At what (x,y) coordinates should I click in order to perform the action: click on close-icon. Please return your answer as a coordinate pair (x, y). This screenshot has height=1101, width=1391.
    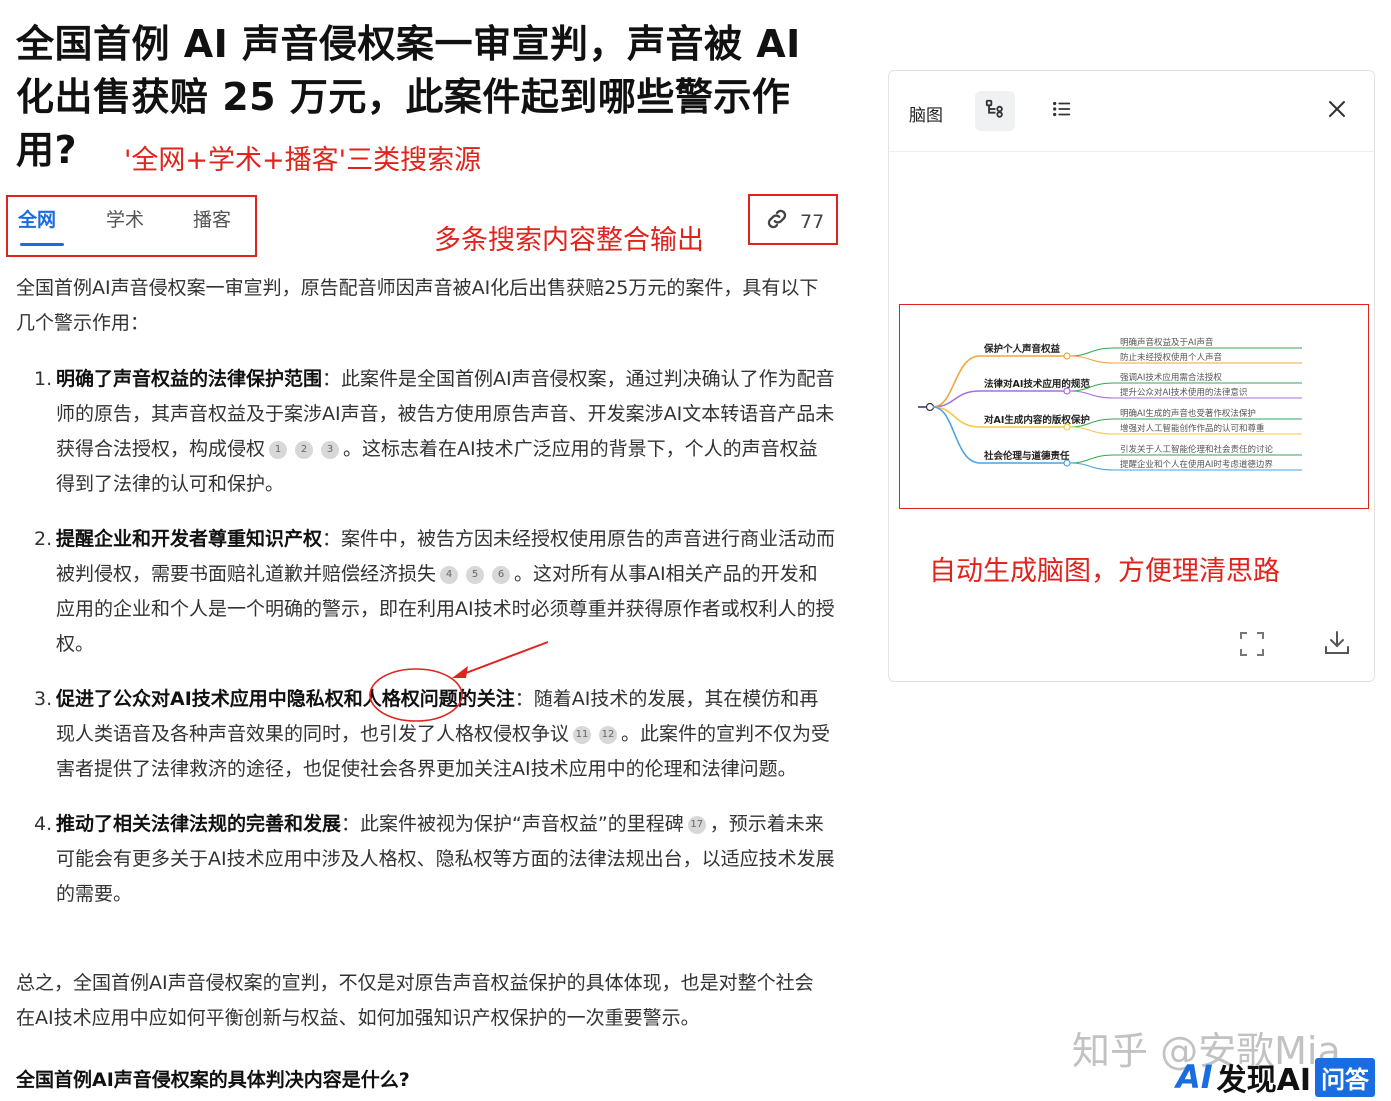
    Looking at the image, I should click on (1337, 111).